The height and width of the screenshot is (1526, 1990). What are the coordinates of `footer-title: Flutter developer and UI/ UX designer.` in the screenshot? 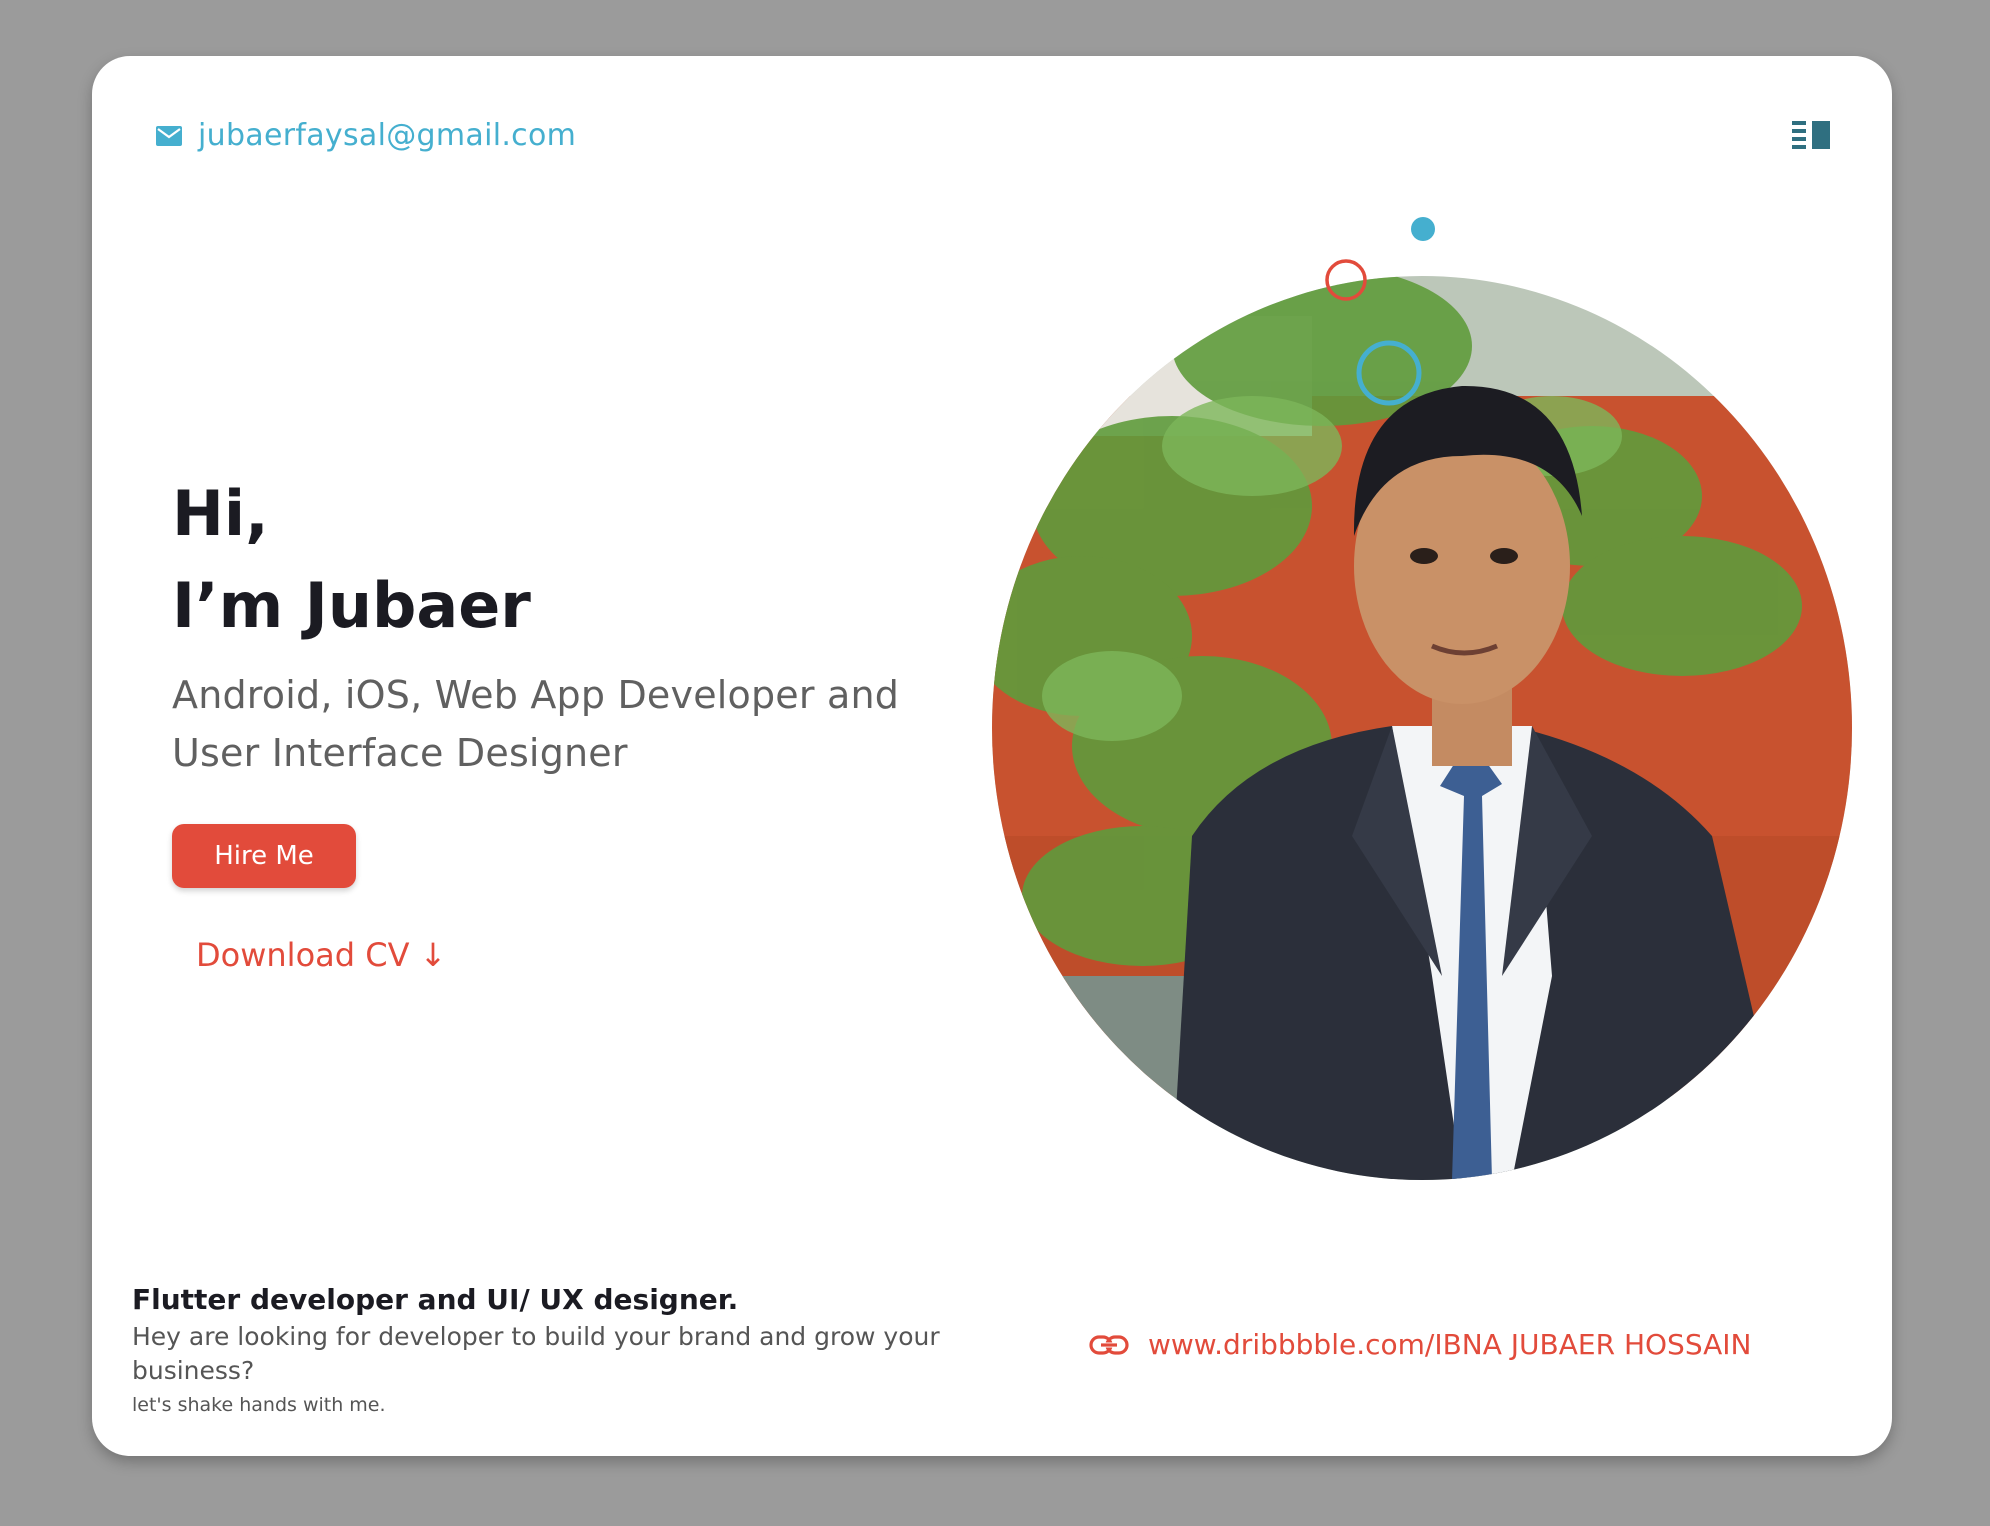 It's located at (435, 1299).